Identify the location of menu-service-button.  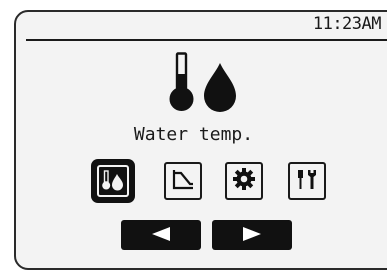
(307, 181).